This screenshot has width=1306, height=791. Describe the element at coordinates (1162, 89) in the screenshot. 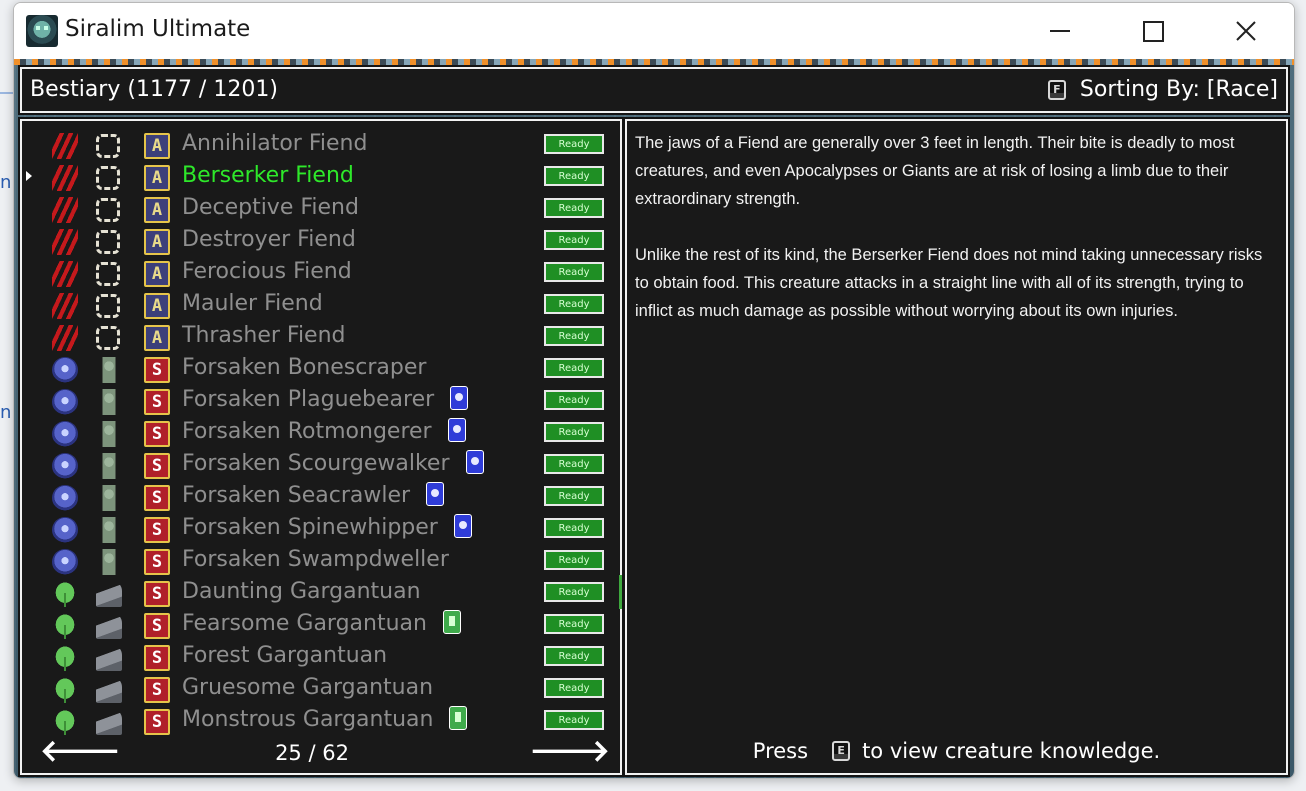

I see `sort-control: F Sorting By: [Race]` at that location.